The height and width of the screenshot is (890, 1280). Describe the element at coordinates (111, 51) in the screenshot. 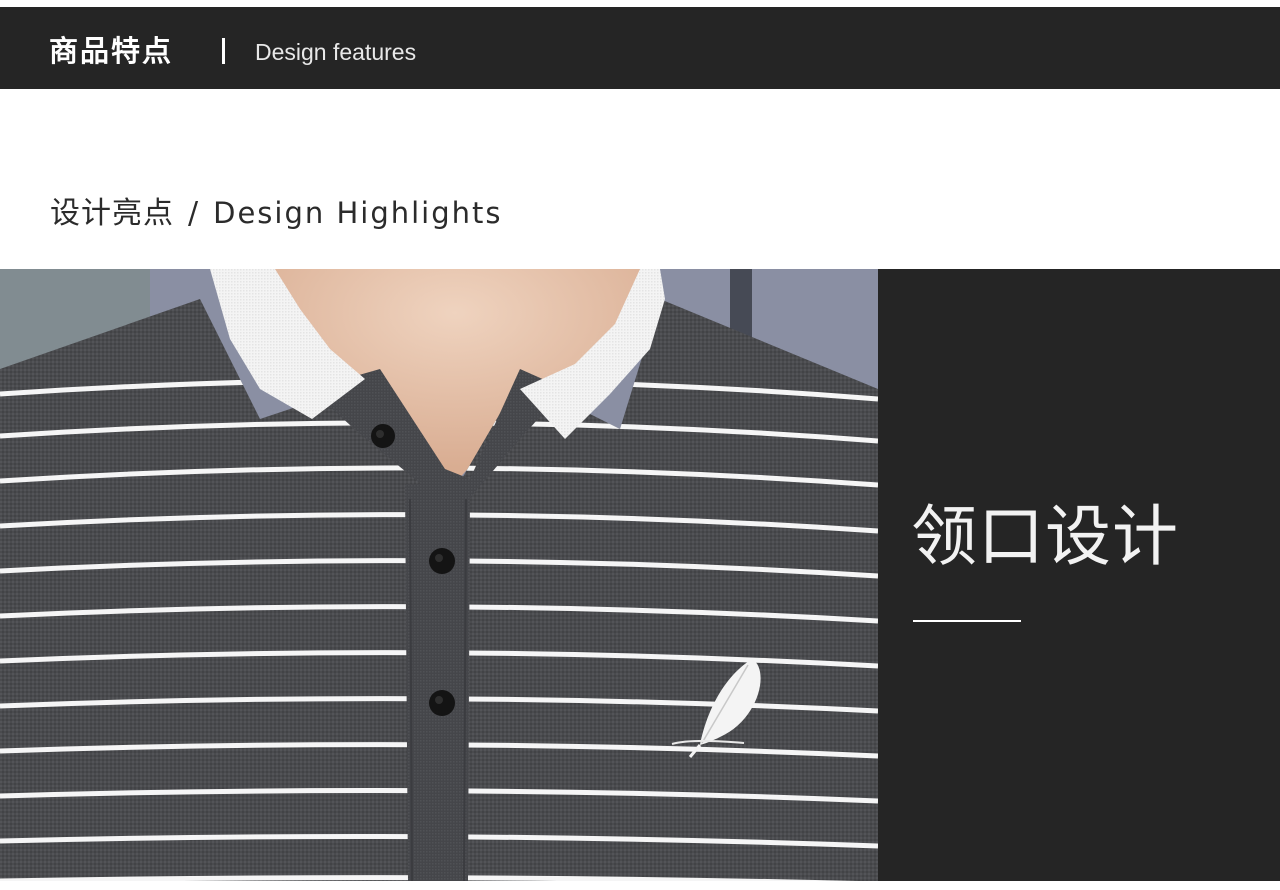

I see `header-title-cn: 商品特点` at that location.